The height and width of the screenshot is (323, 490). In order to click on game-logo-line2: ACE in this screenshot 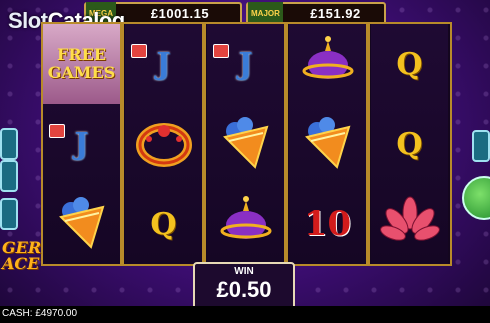, I will do `click(21, 263)`.